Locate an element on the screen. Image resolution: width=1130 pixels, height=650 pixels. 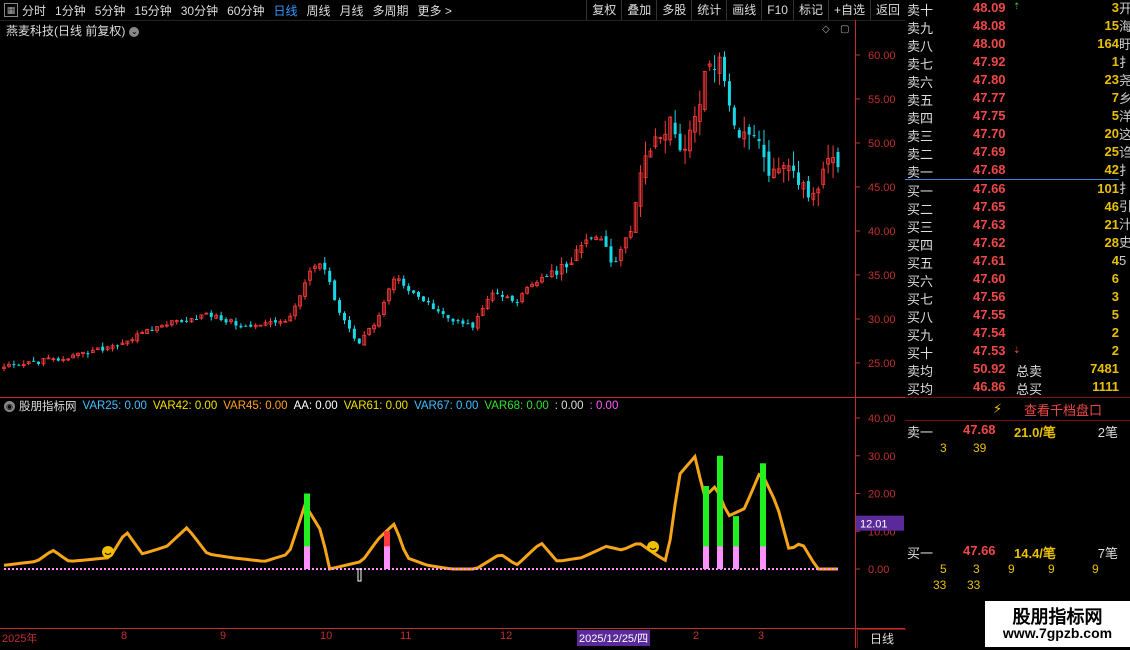
date-label: 2025年 is located at coordinates (20, 639).